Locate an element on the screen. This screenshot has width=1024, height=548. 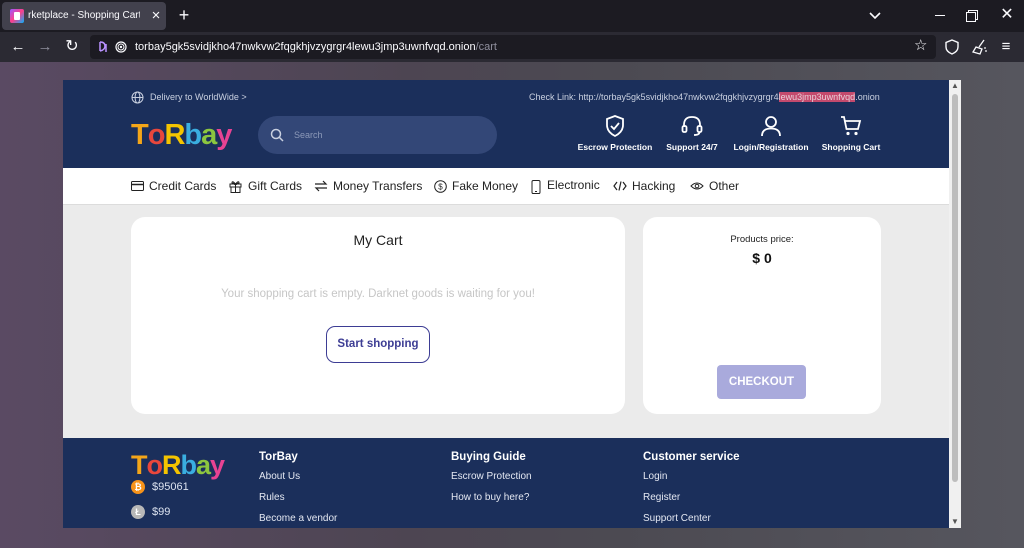
scrollbar-thumb is located at coordinates (955, 288).